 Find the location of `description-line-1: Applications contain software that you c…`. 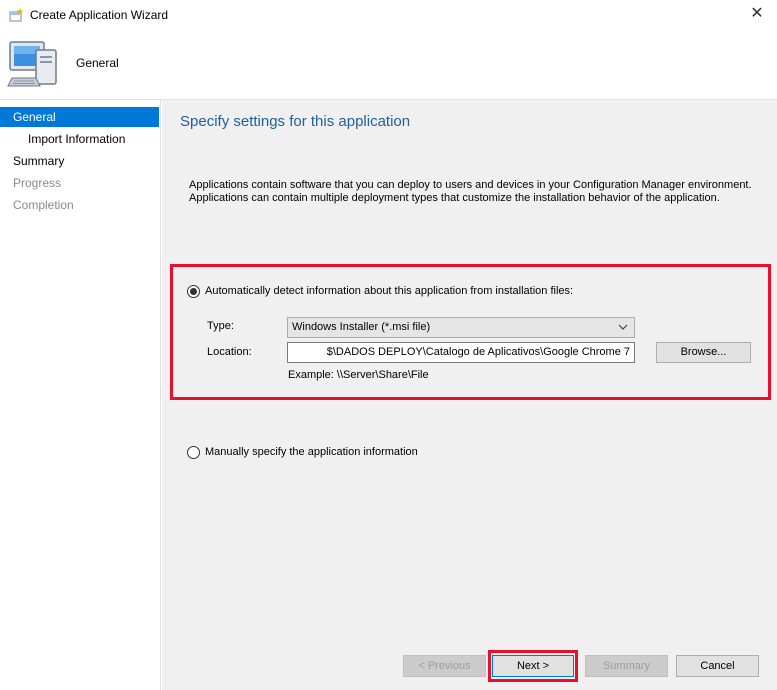

description-line-1: Applications contain software that you c… is located at coordinates (470, 185).